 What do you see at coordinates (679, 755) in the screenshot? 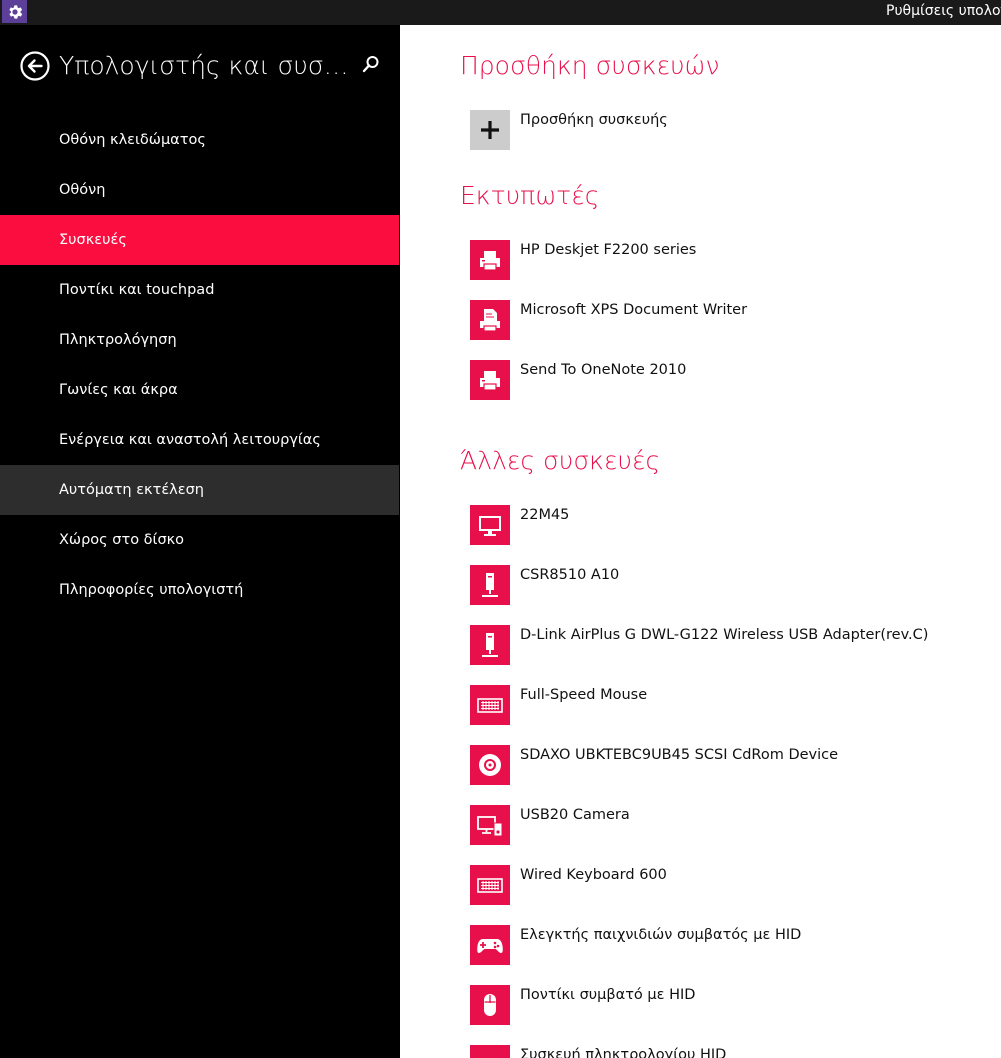
I see `device-label: SDAXO UBKTEBC9UB45 SCSI CdRom Device` at bounding box center [679, 755].